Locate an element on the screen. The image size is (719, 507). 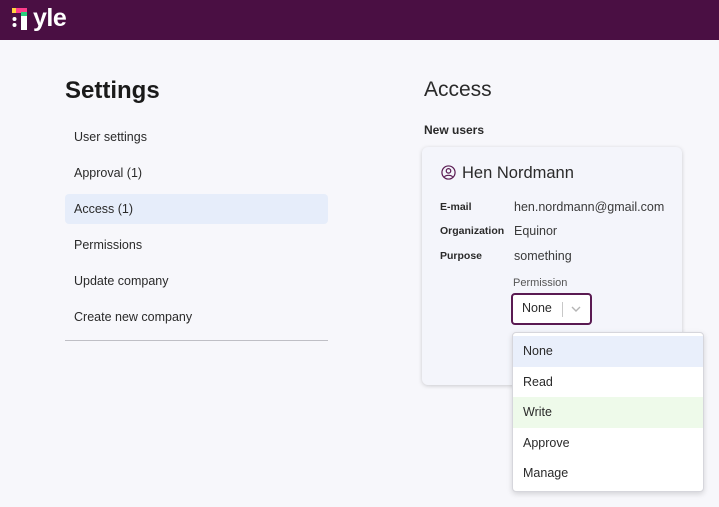
option-write: Write is located at coordinates (608, 412).